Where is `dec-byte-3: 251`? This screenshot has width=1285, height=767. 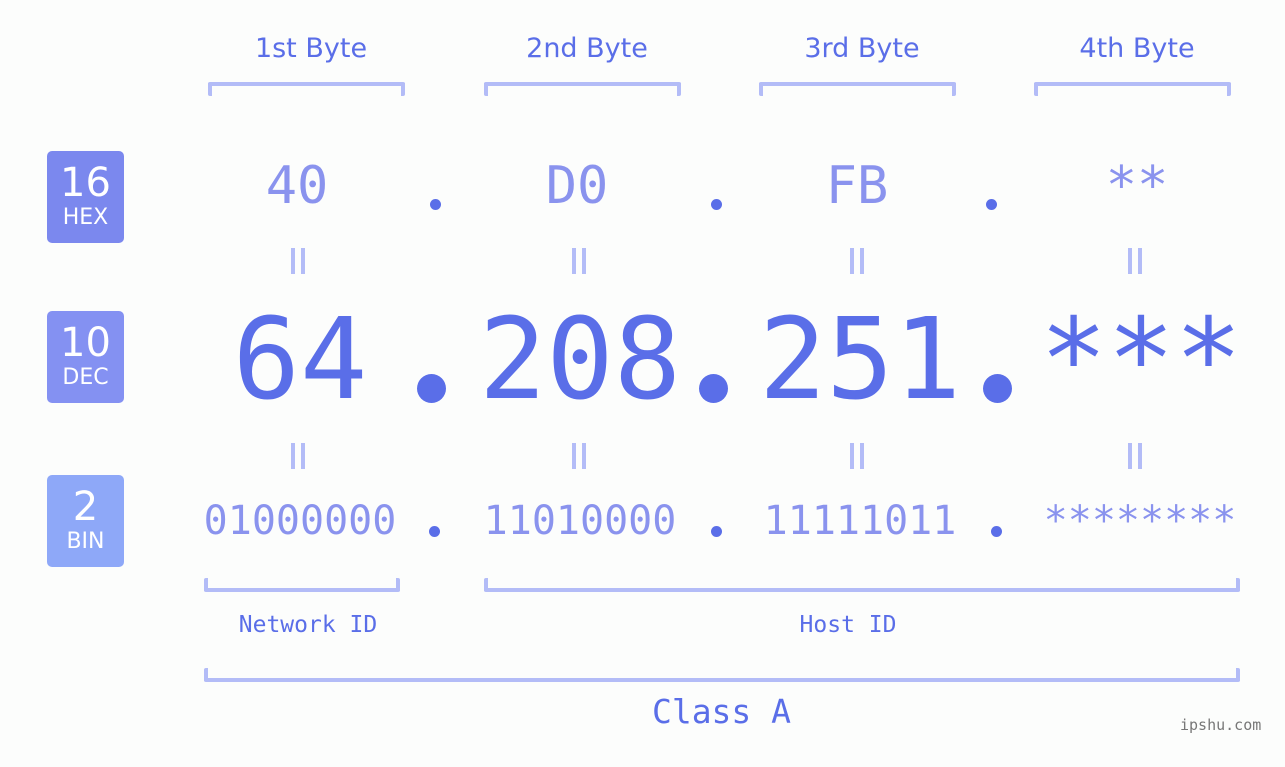
dec-byte-3: 251 is located at coordinates (860, 360).